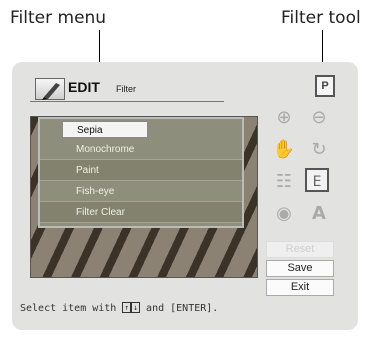  I want to click on filter-menu-callout: Filter menu, so click(58, 18).